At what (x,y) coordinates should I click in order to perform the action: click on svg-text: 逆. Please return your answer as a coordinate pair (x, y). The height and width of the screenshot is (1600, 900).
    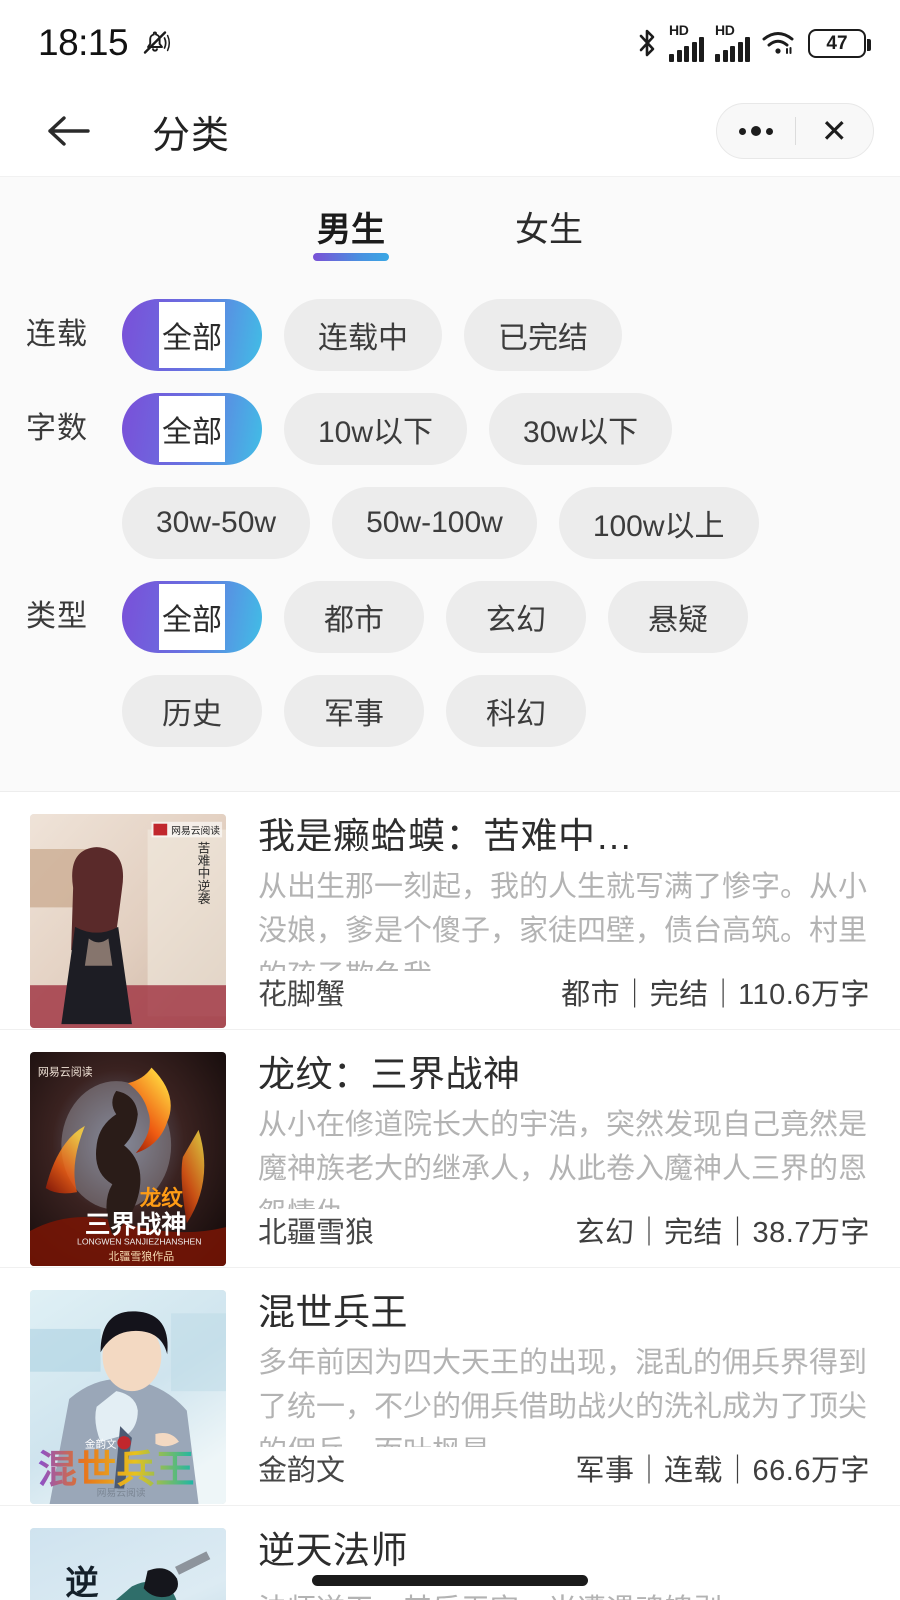
    Looking at the image, I should click on (81, 1582).